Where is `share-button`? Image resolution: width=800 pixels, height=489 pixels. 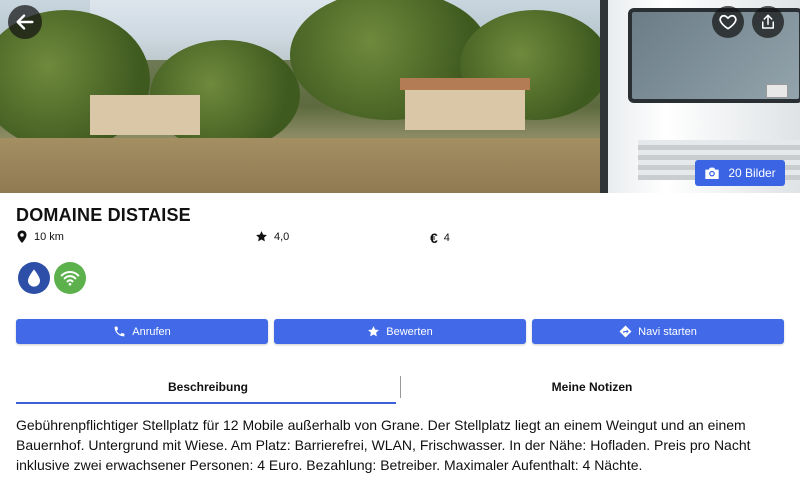
share-button is located at coordinates (768, 22).